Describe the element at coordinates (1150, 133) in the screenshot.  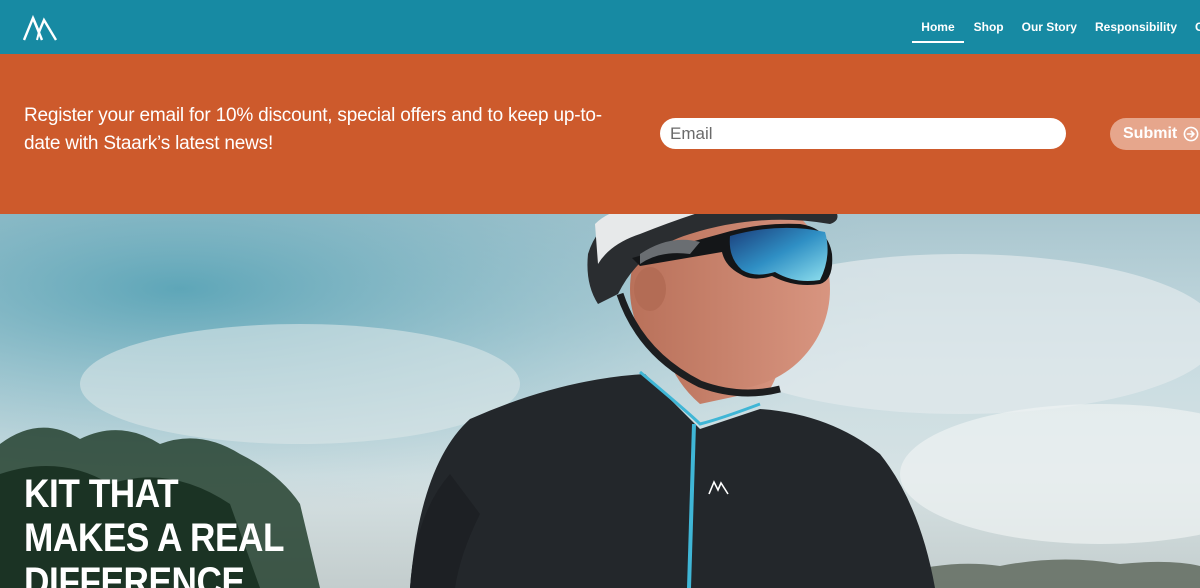
I see `submit-label: Submit` at that location.